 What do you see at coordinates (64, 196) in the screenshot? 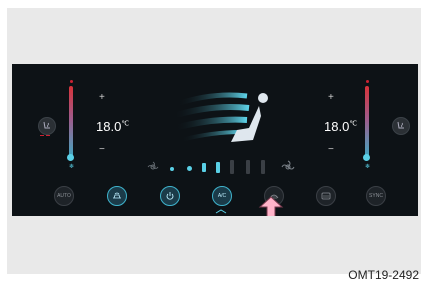
I see `auto-button: AUTO` at bounding box center [64, 196].